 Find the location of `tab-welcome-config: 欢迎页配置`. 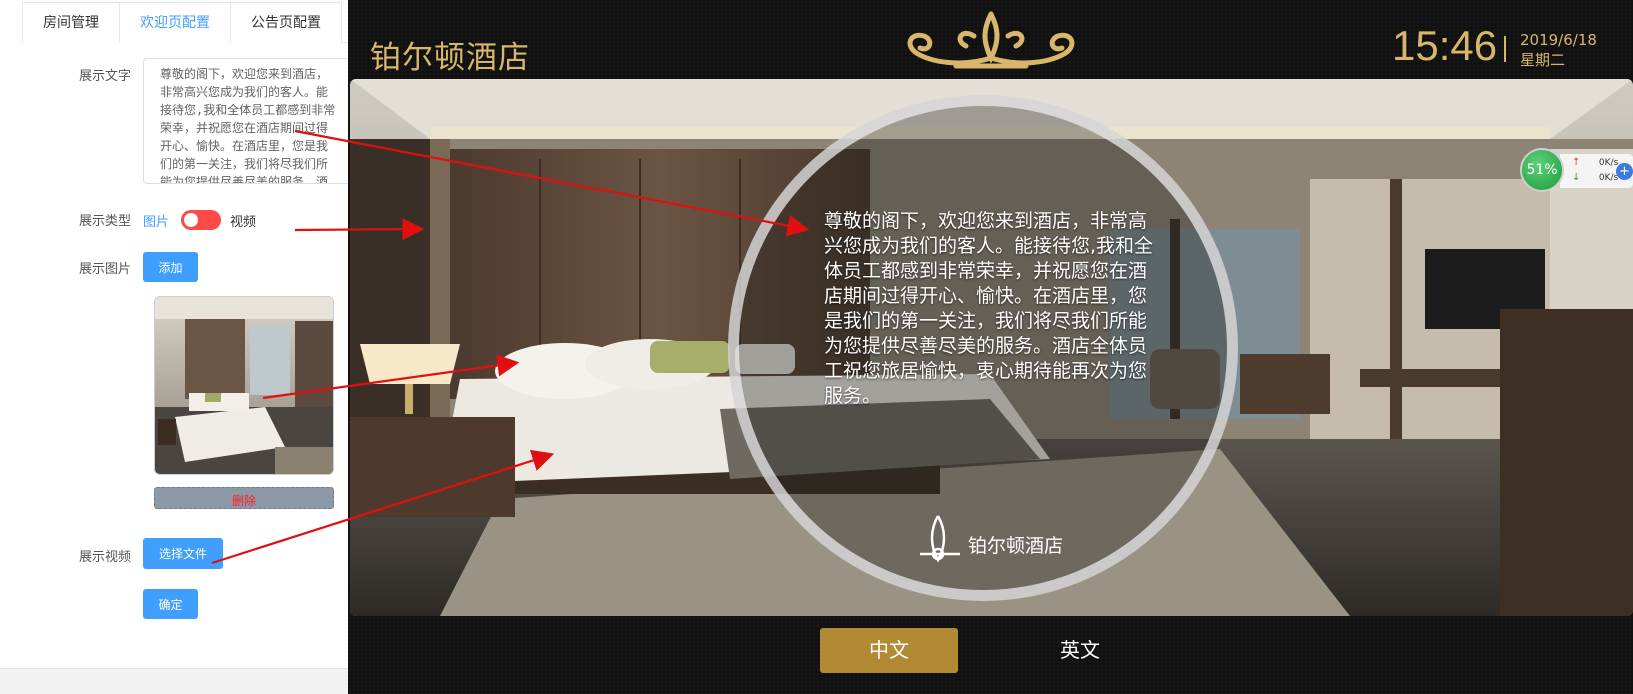

tab-welcome-config: 欢迎页配置 is located at coordinates (175, 22).